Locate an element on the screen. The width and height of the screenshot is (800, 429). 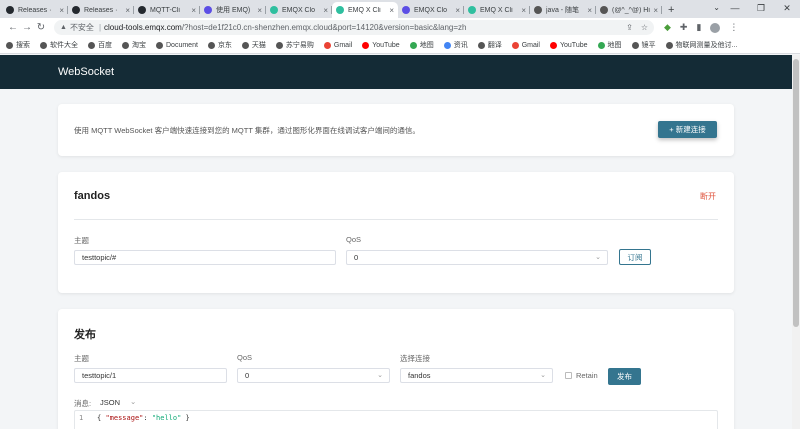
share-icon: ⇪ is located at coordinates (629, 27).